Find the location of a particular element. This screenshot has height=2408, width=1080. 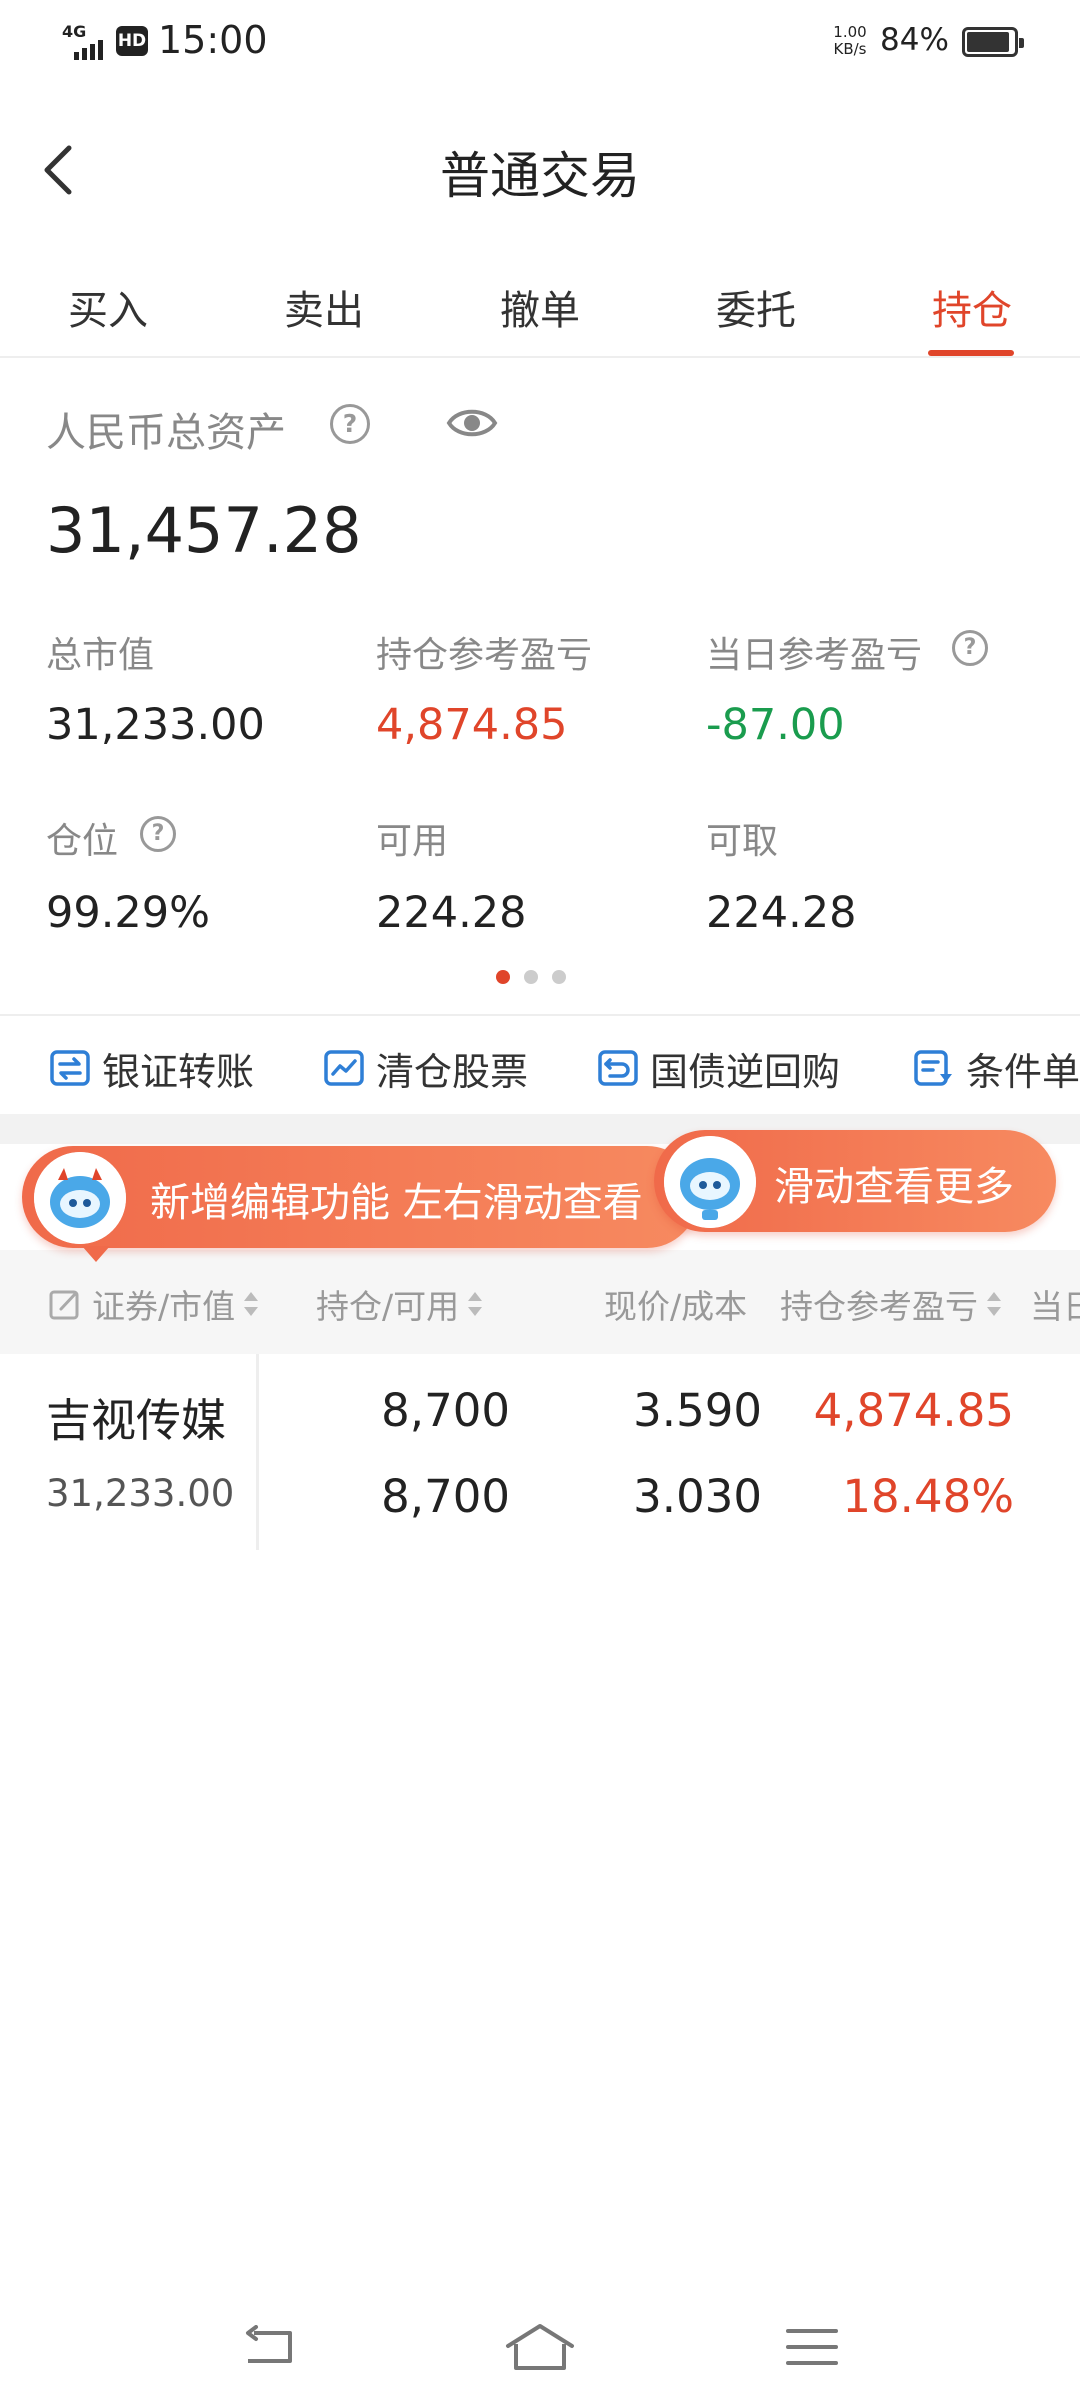

column-header-daily: 当日 is located at coordinates (1055, 1304).